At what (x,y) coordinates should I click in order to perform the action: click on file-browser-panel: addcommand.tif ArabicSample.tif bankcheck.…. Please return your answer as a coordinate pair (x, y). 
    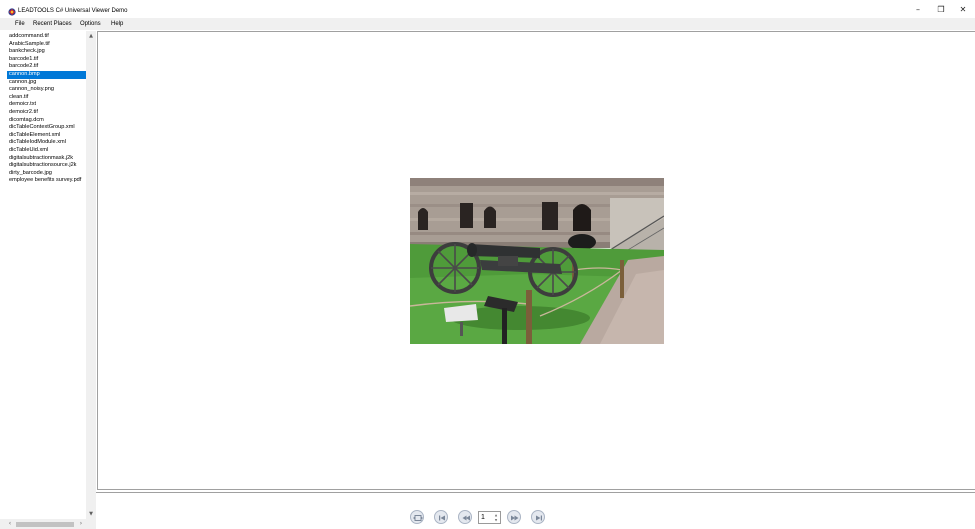
    Looking at the image, I should click on (48, 280).